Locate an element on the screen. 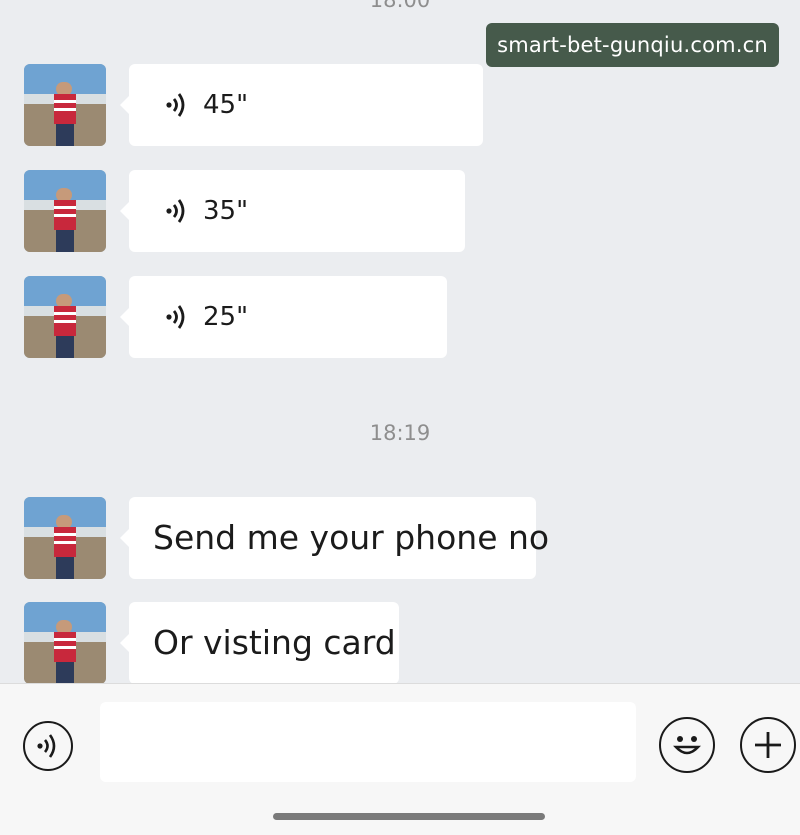  voice-message: 25" is located at coordinates (283, 317).